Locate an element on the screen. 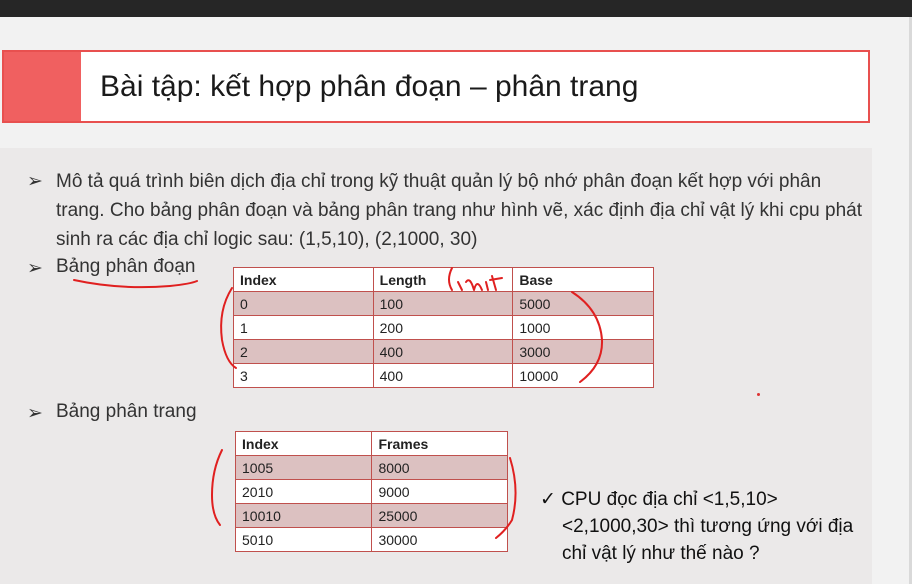 This screenshot has width=912, height=584. table-cell: 5010 is located at coordinates (303, 539).